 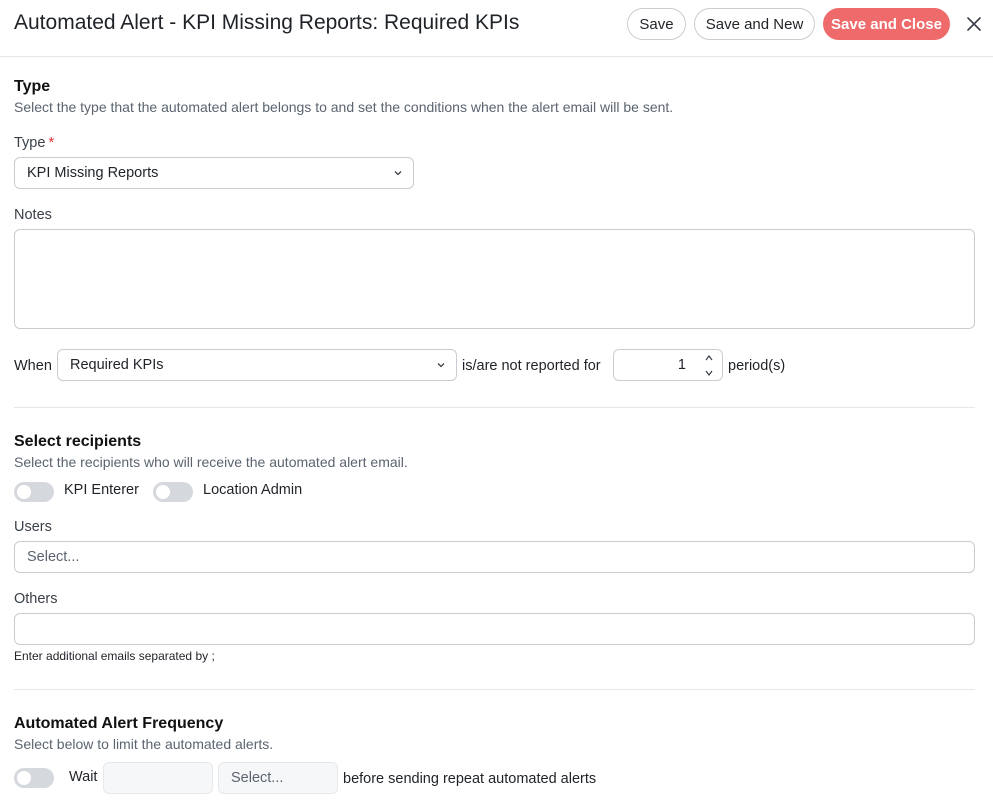 What do you see at coordinates (494, 279) in the screenshot?
I see `notes-textarea` at bounding box center [494, 279].